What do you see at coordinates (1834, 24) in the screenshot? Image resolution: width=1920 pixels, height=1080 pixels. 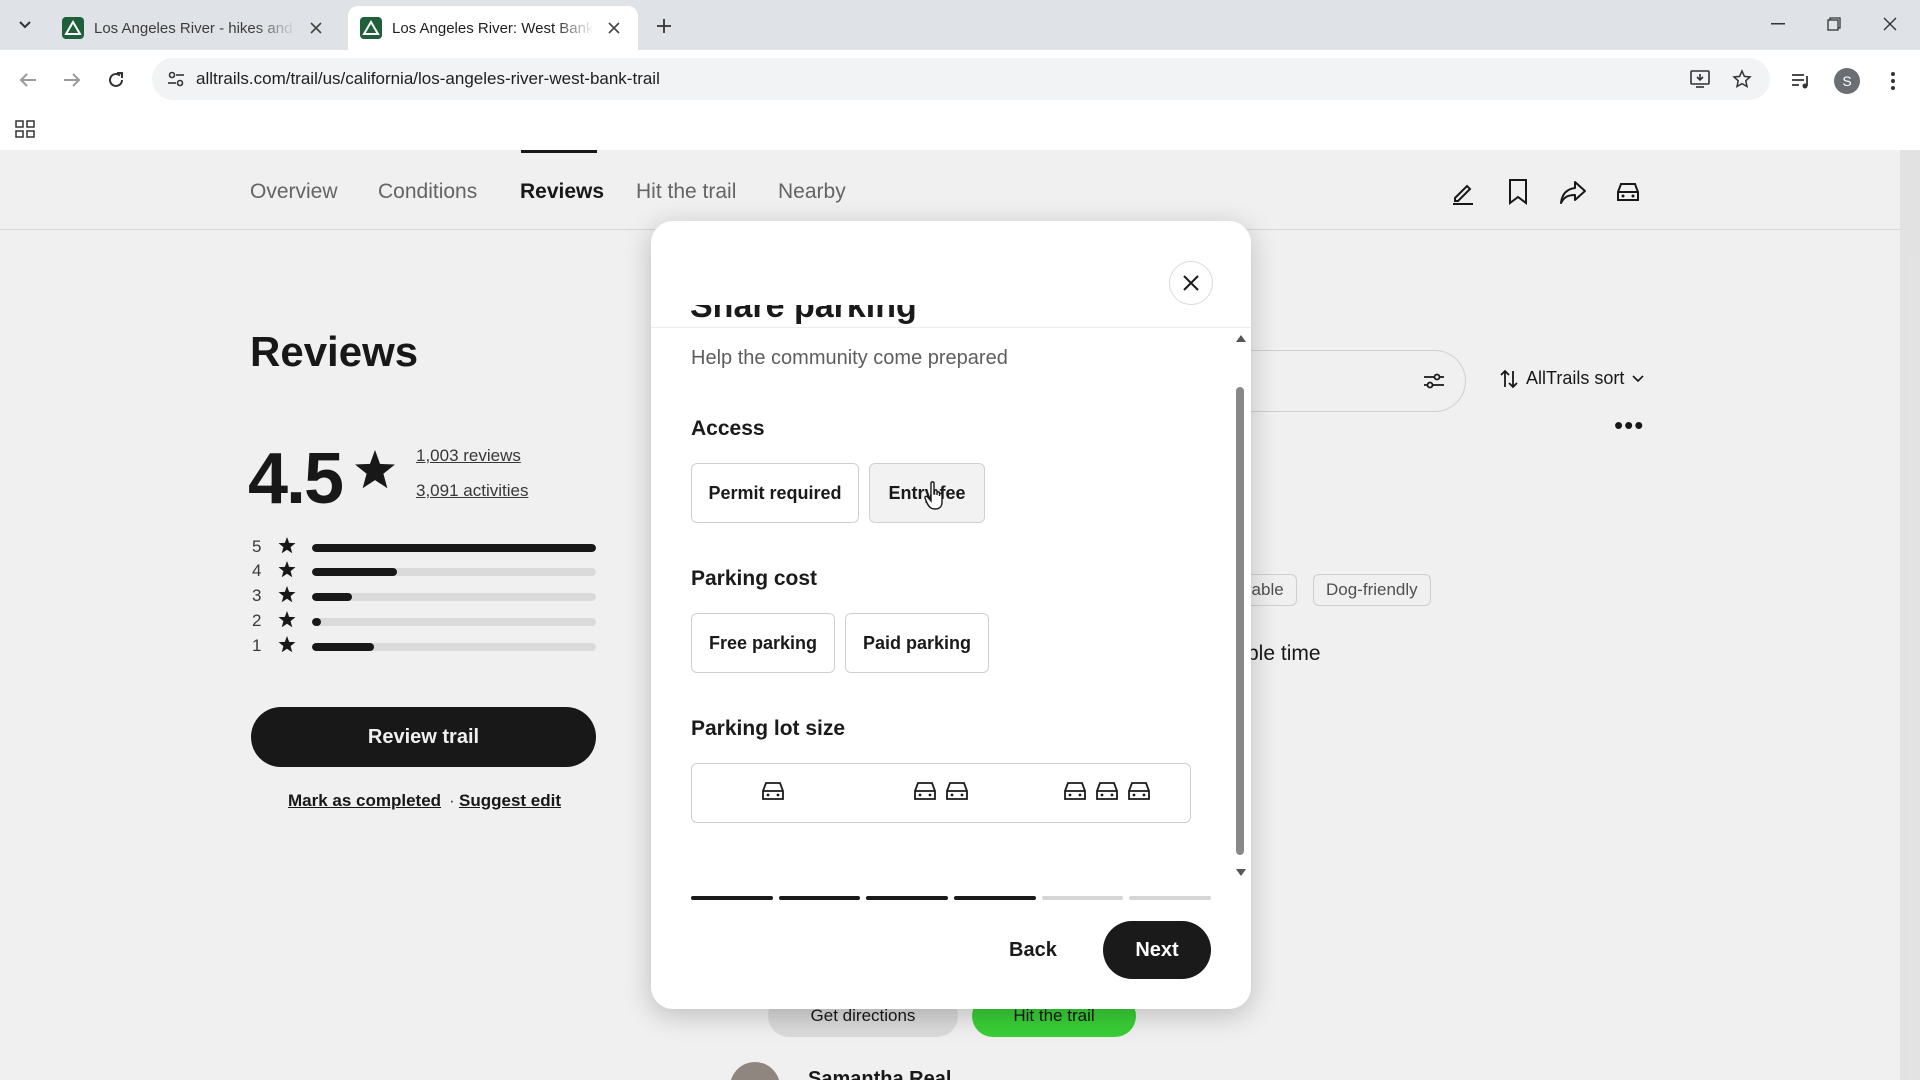 I see `restore-icon` at bounding box center [1834, 24].